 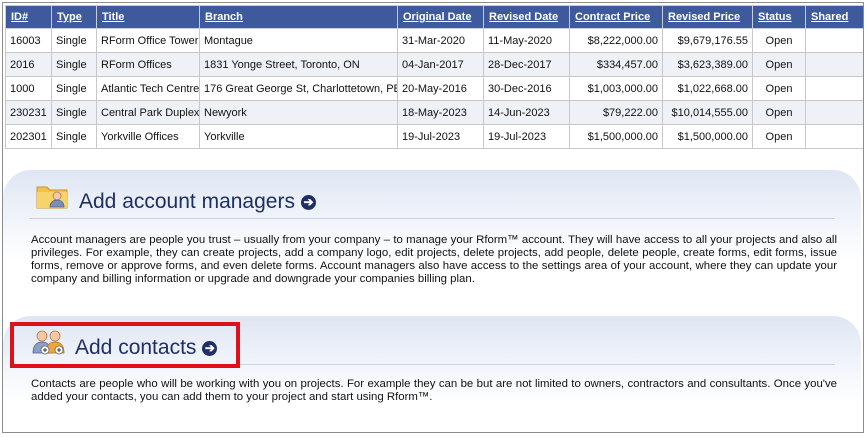 I want to click on cell-original-date: 18-May-2023, so click(x=440, y=112).